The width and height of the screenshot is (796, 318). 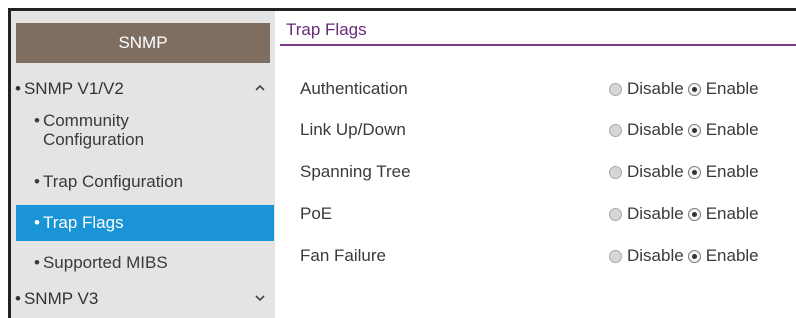 I want to click on chevron-up-icon, so click(x=260, y=88).